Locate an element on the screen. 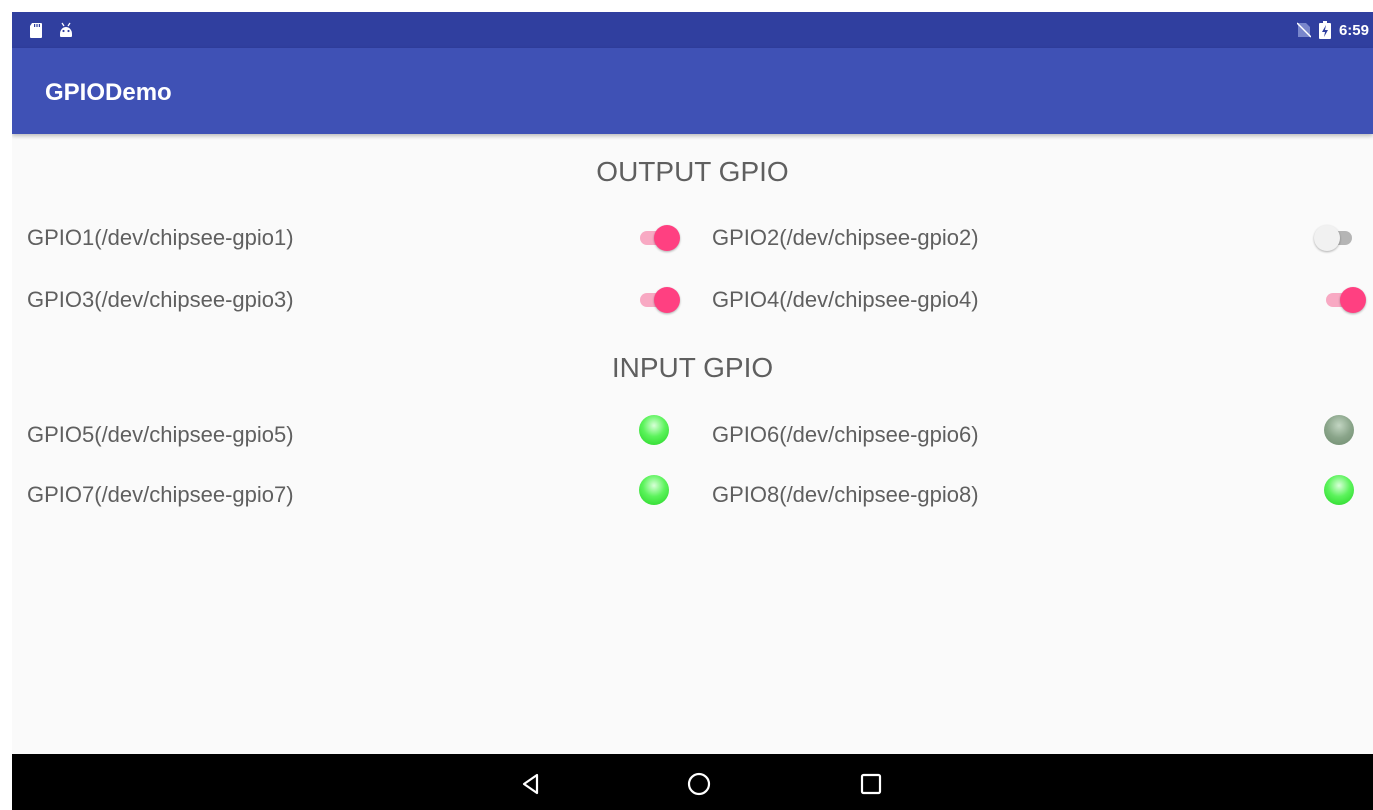 Image resolution: width=1373 pixels, height=810 pixels. gpio6-label: GPIO6(/dev/chipsee-gpio6) is located at coordinates (845, 434).